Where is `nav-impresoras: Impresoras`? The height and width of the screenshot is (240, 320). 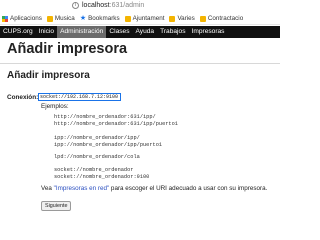 nav-impresoras: Impresoras is located at coordinates (208, 32).